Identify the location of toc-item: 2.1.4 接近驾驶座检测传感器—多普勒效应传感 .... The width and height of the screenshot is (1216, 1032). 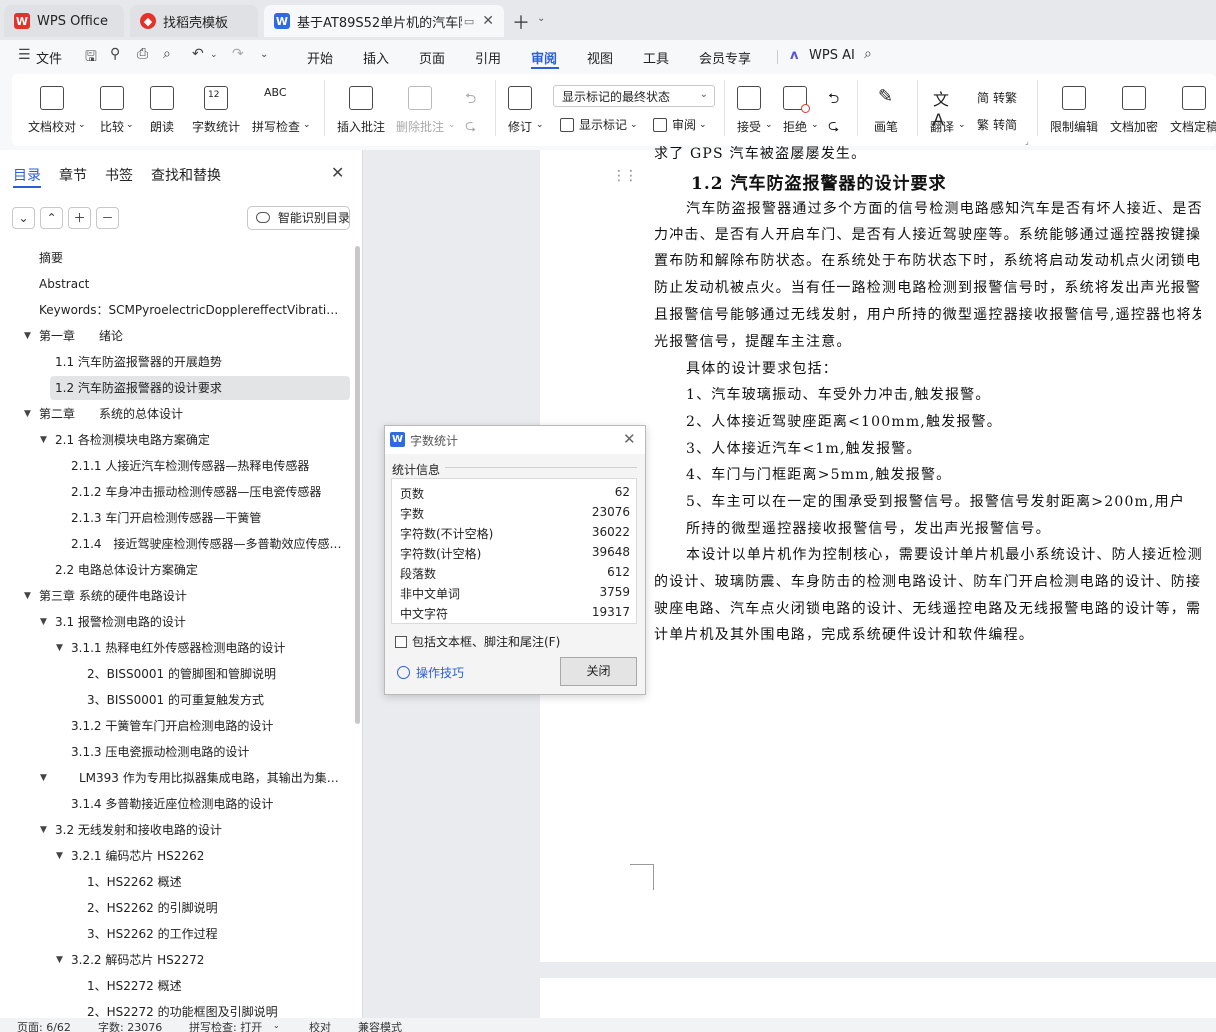
(207, 544).